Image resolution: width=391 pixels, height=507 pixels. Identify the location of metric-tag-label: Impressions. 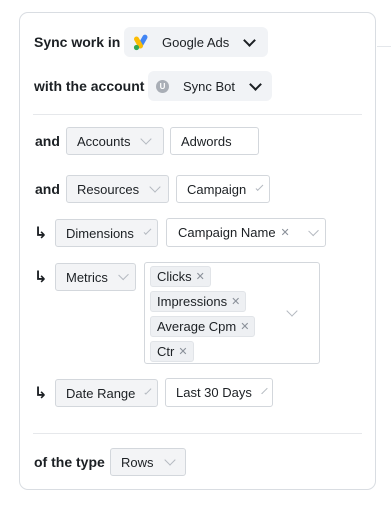
(192, 301).